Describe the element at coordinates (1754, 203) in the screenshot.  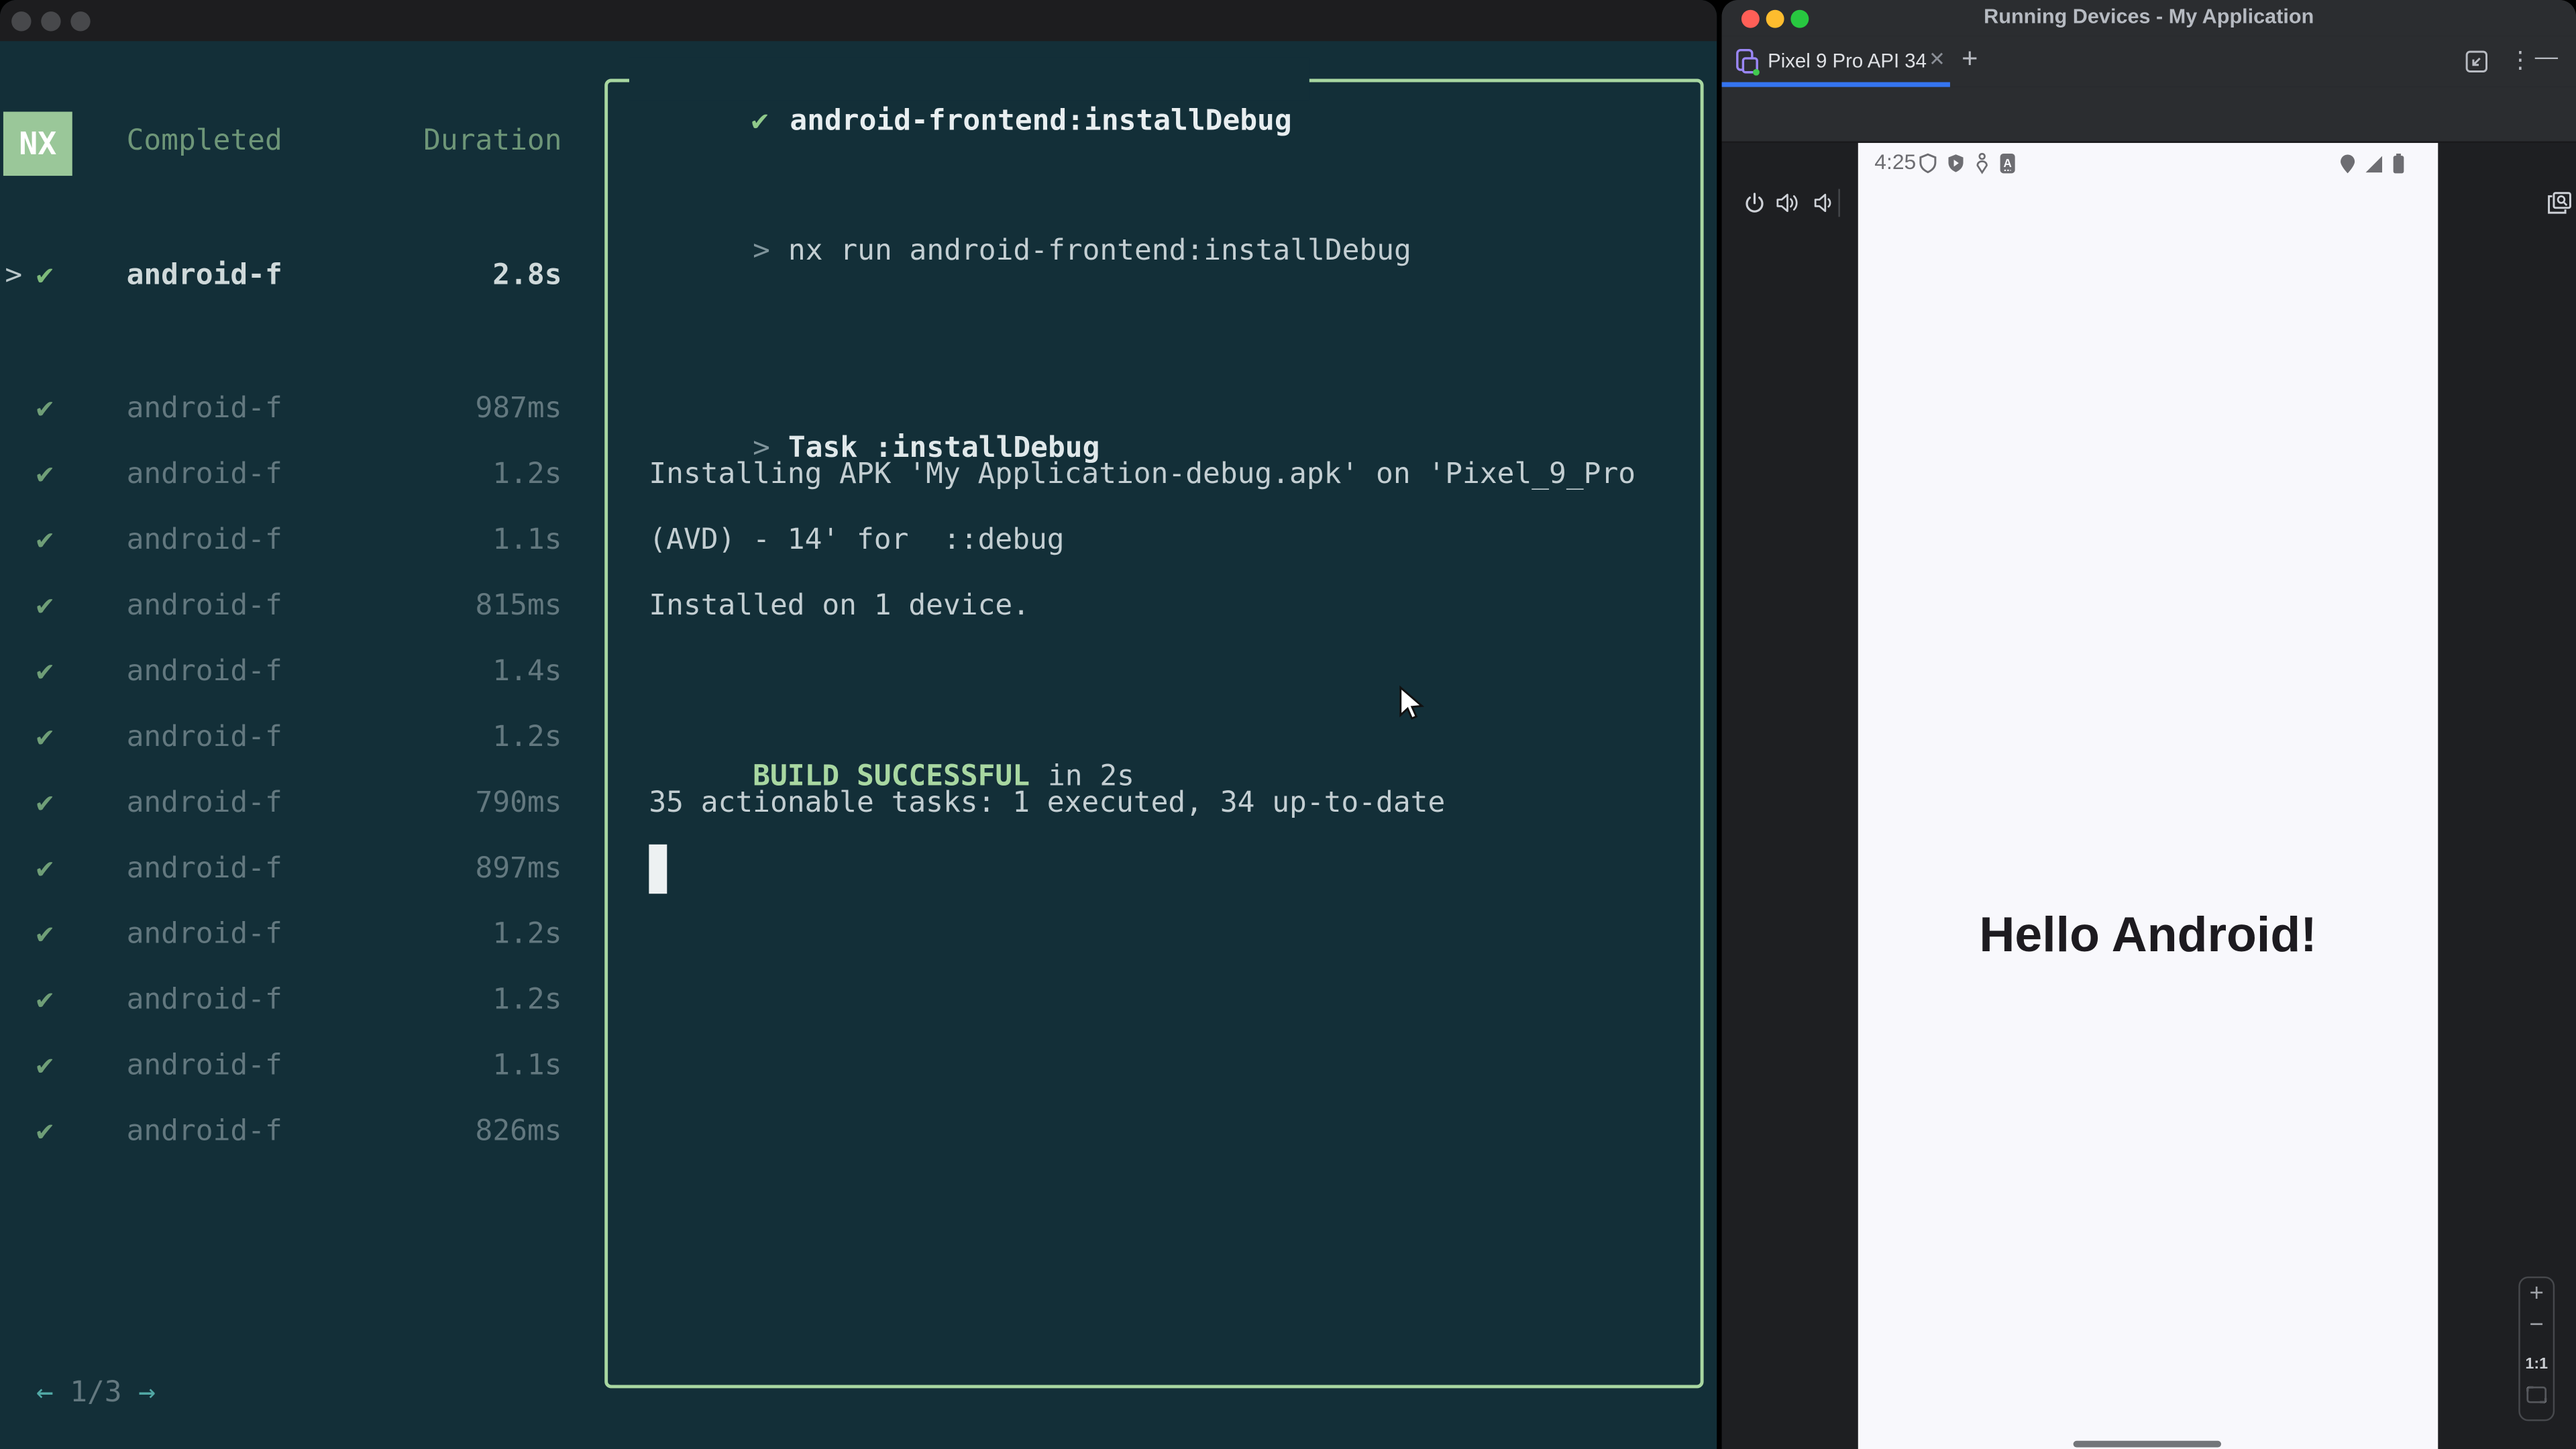
I see `power-button-icon` at that location.